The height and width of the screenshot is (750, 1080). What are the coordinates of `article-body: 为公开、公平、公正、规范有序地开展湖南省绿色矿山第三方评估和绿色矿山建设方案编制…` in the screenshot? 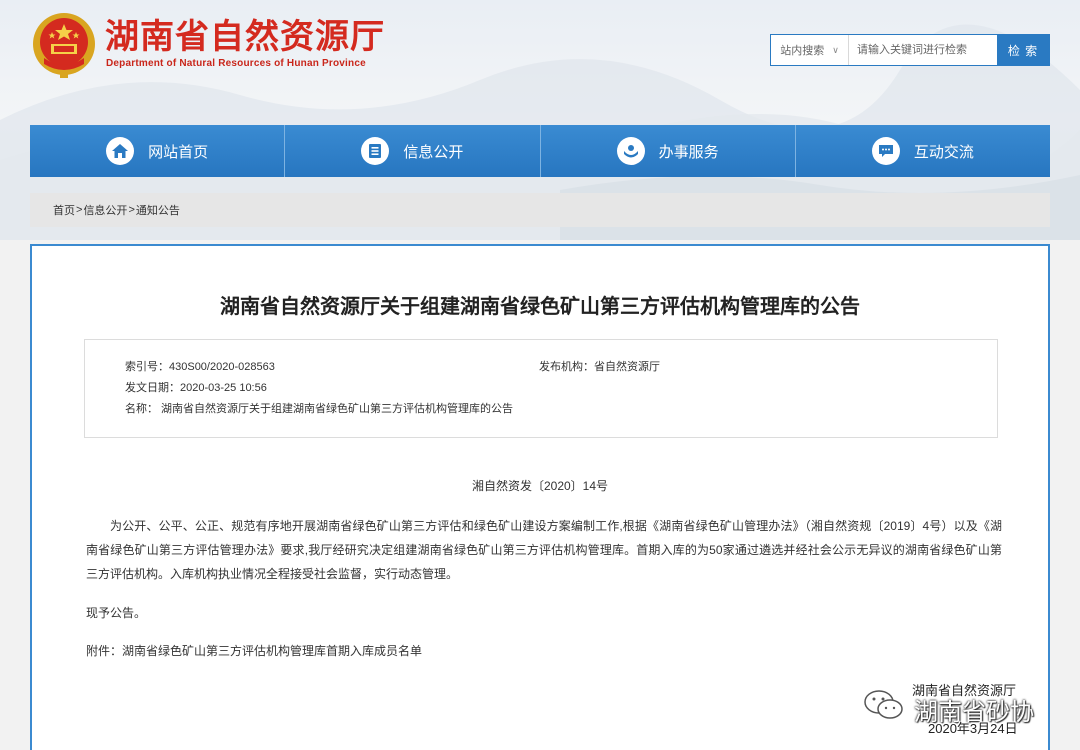 It's located at (544, 550).